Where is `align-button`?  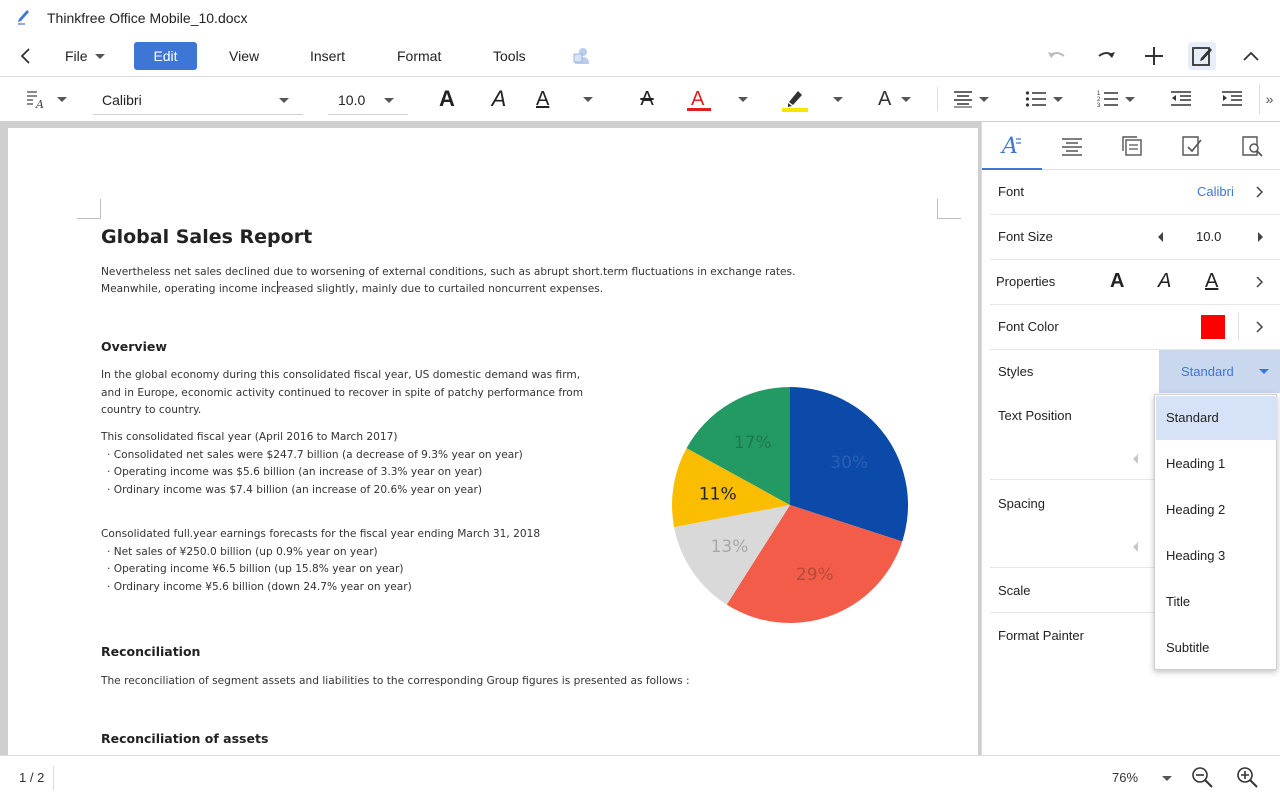 align-button is located at coordinates (974, 99).